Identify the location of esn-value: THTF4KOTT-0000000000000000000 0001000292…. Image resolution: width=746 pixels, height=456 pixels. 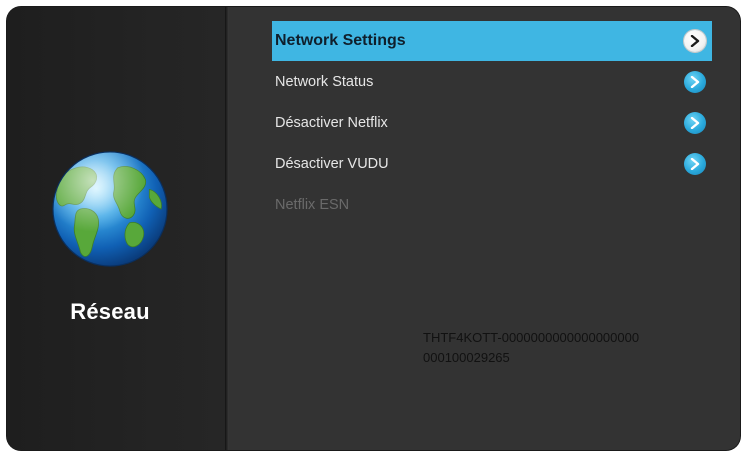
(568, 348).